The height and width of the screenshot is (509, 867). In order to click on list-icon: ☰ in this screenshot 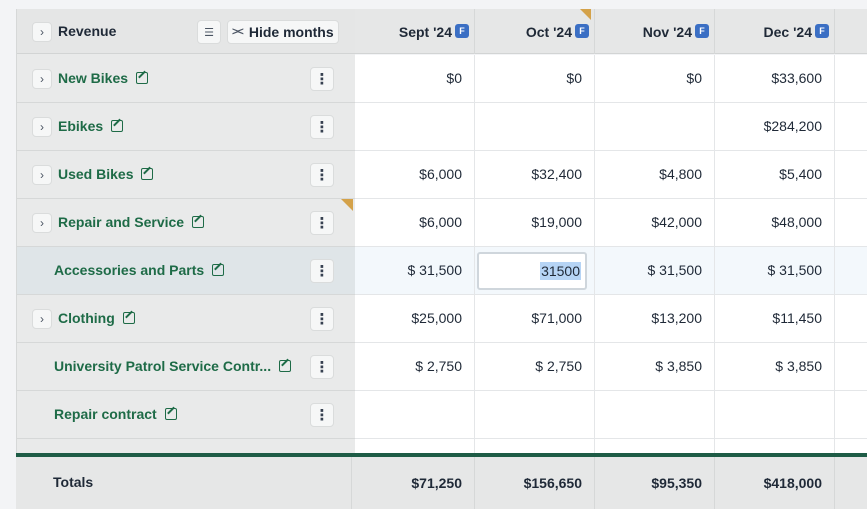, I will do `click(209, 32)`.